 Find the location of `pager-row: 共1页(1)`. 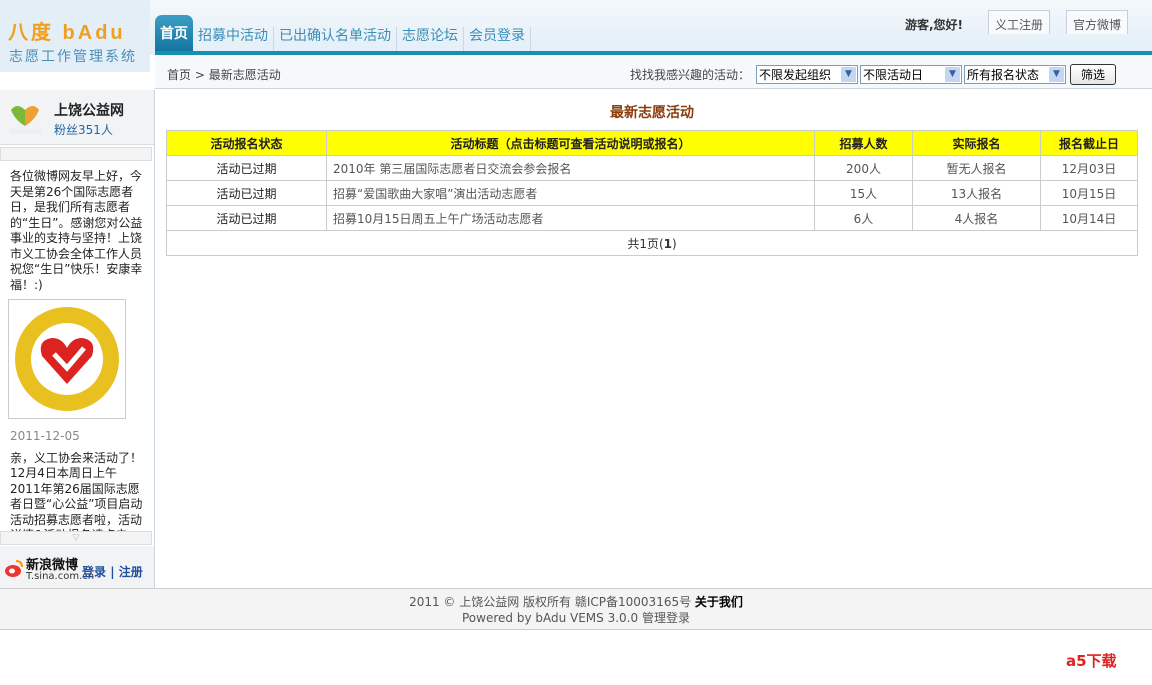

pager-row: 共1页(1) is located at coordinates (652, 243).